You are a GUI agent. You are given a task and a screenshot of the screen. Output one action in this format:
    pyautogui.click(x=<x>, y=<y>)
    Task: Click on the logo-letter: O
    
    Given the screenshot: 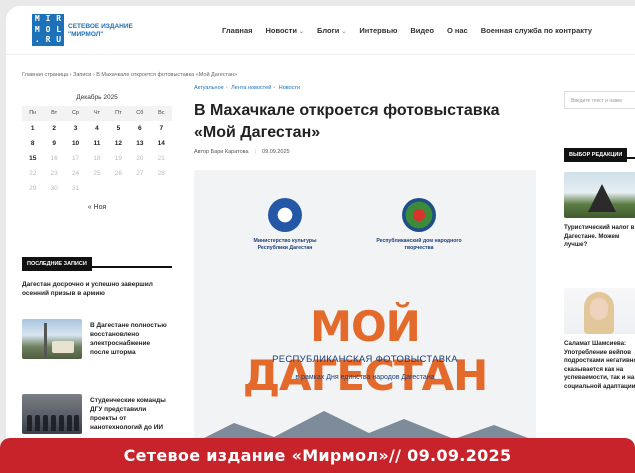 What is the action you would take?
    pyautogui.click(x=48, y=29)
    